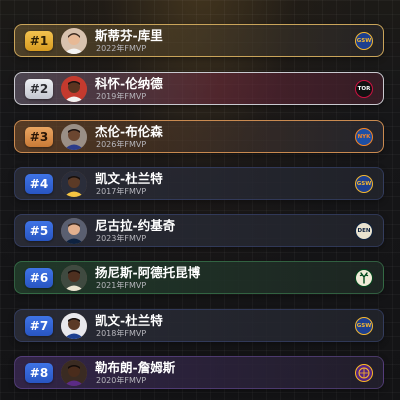  What do you see at coordinates (199, 183) in the screenshot?
I see `ranking-card-4: #4 凯文-杜兰特 2017年FMVP GSW` at bounding box center [199, 183].